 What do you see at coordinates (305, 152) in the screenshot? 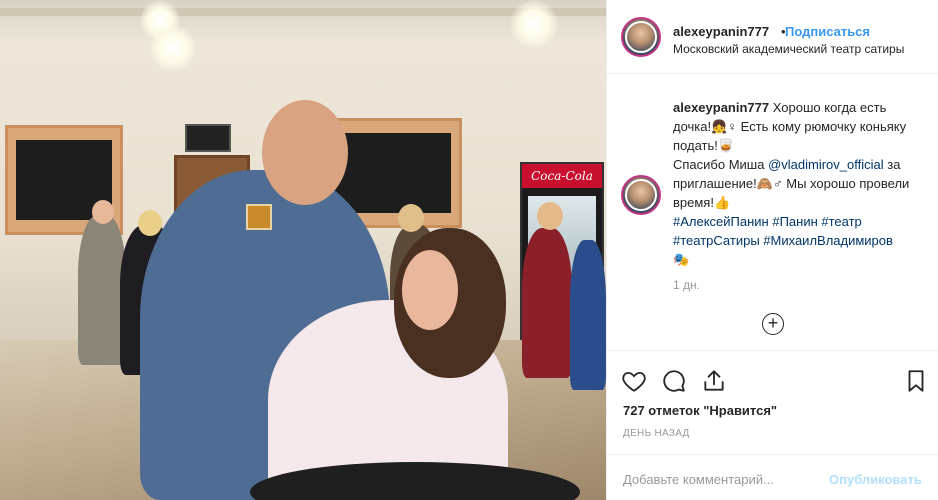
I see `man-head` at bounding box center [305, 152].